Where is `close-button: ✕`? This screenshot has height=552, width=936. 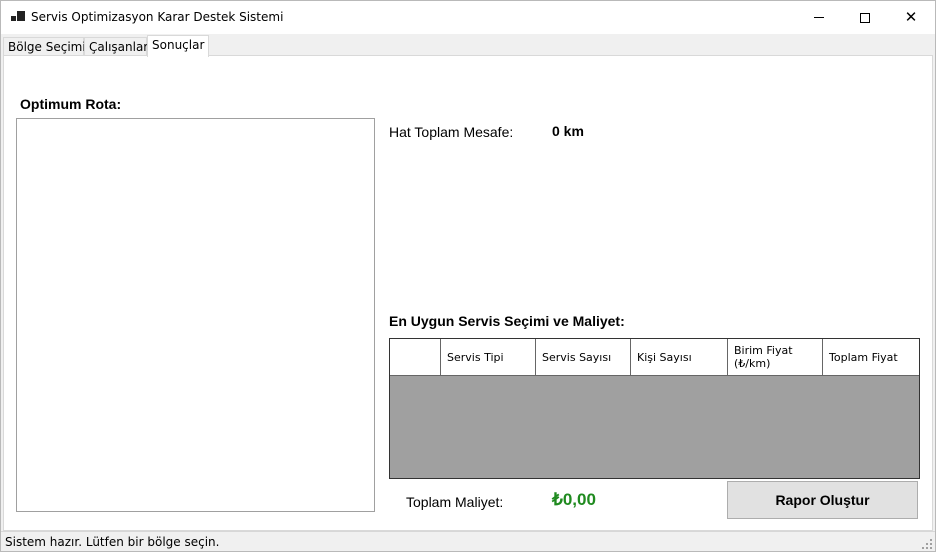
close-button: ✕ is located at coordinates (911, 17).